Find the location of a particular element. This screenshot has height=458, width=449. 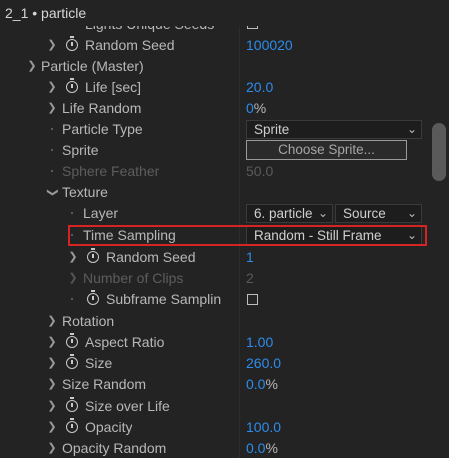

row-particle-type: Particle Type Sprite ⌄ is located at coordinates (215, 129).